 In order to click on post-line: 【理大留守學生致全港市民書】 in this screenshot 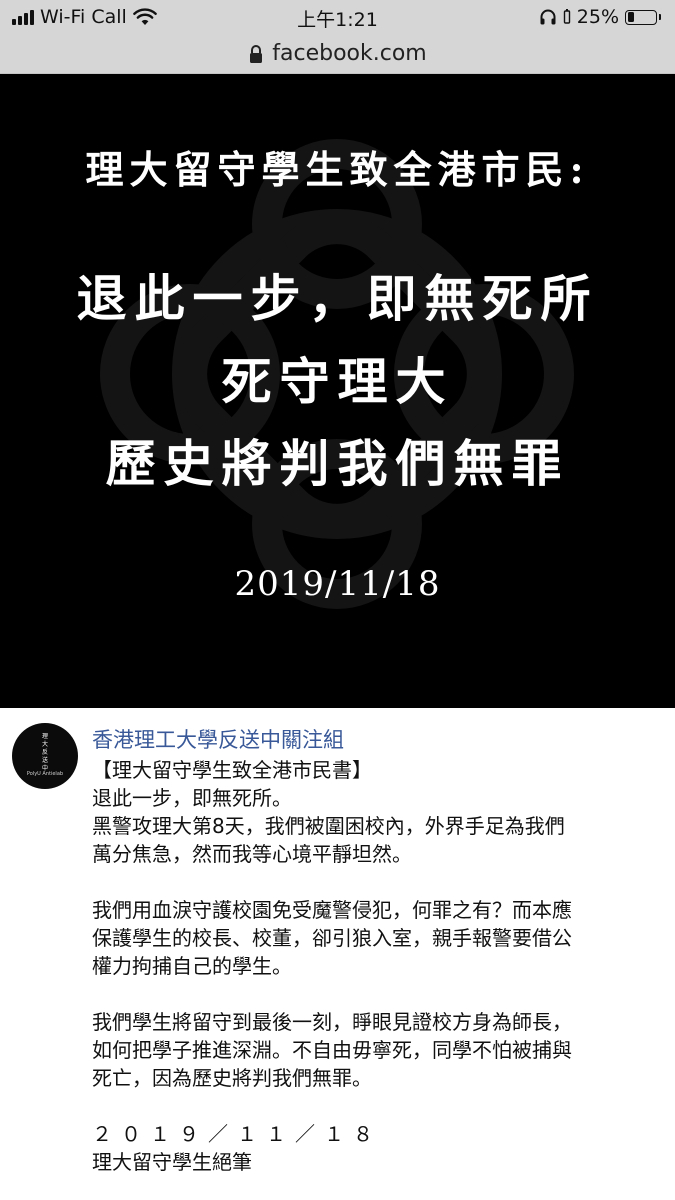, I will do `click(232, 770)`.